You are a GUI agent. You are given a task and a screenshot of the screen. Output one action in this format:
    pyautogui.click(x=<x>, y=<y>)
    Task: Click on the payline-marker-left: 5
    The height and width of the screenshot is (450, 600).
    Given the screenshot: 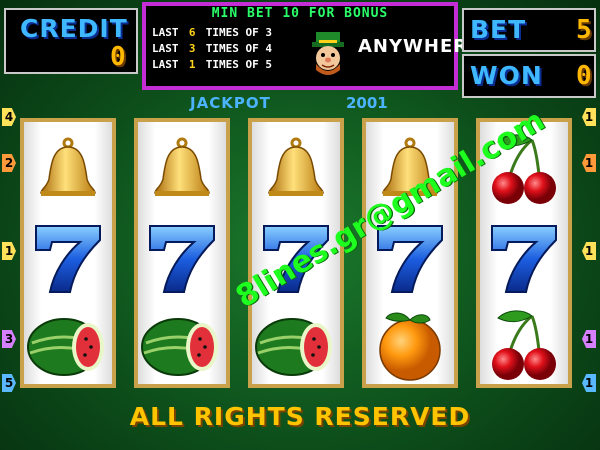 What is the action you would take?
    pyautogui.click(x=9, y=383)
    